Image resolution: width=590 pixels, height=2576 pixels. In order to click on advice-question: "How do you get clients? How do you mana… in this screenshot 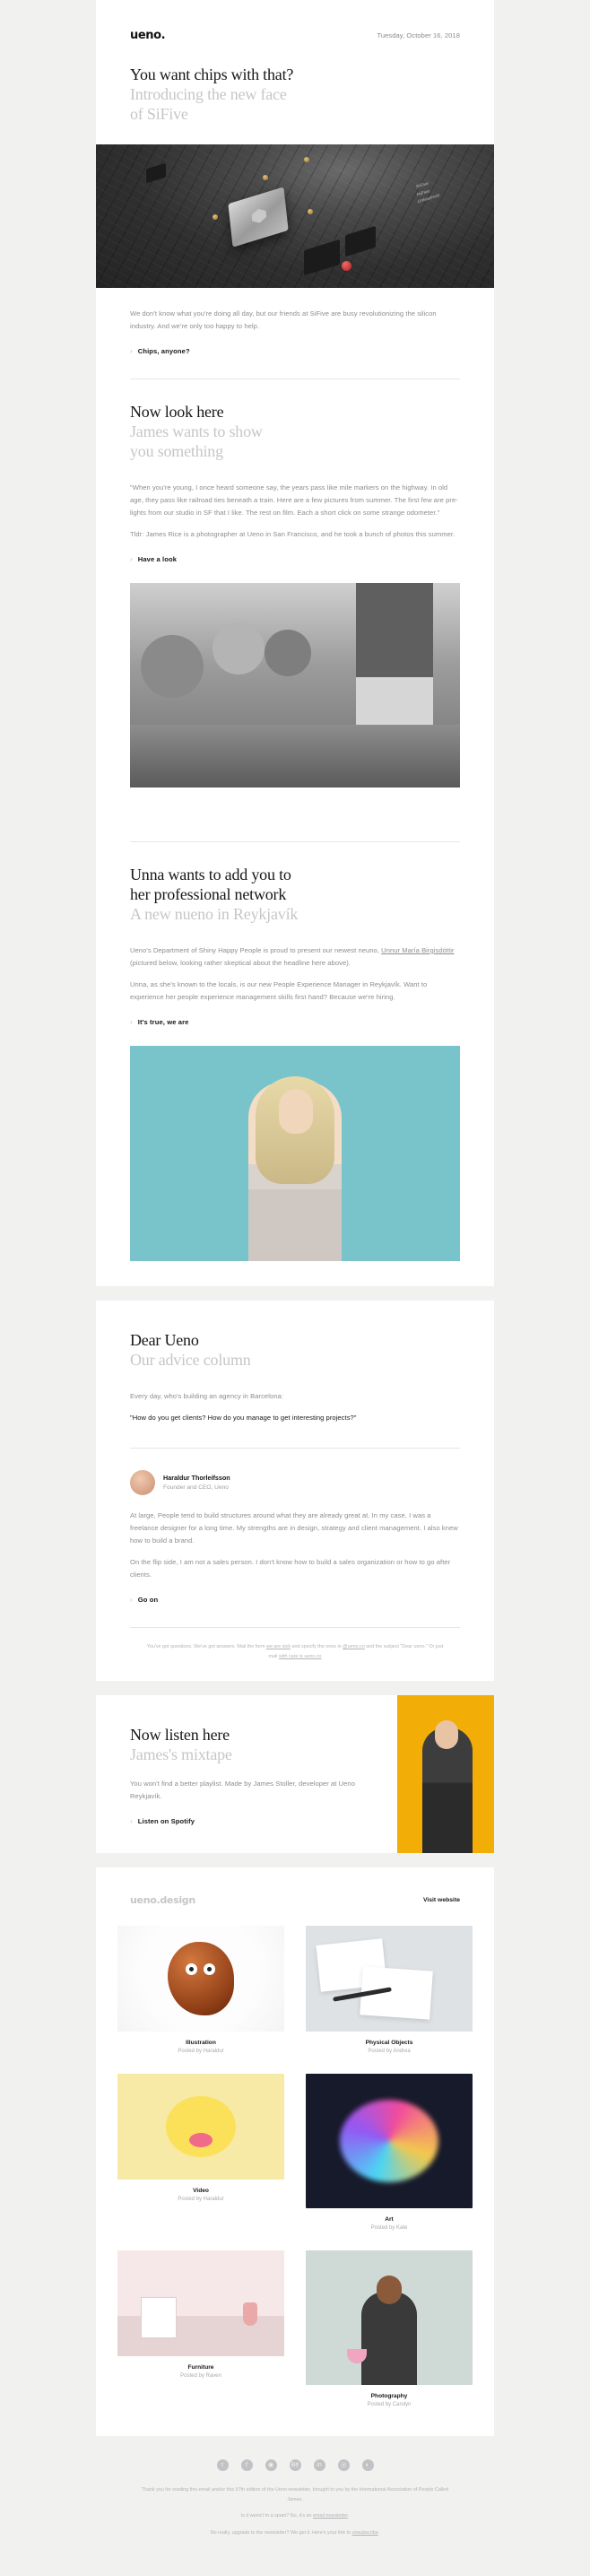, I will do `click(243, 1418)`.